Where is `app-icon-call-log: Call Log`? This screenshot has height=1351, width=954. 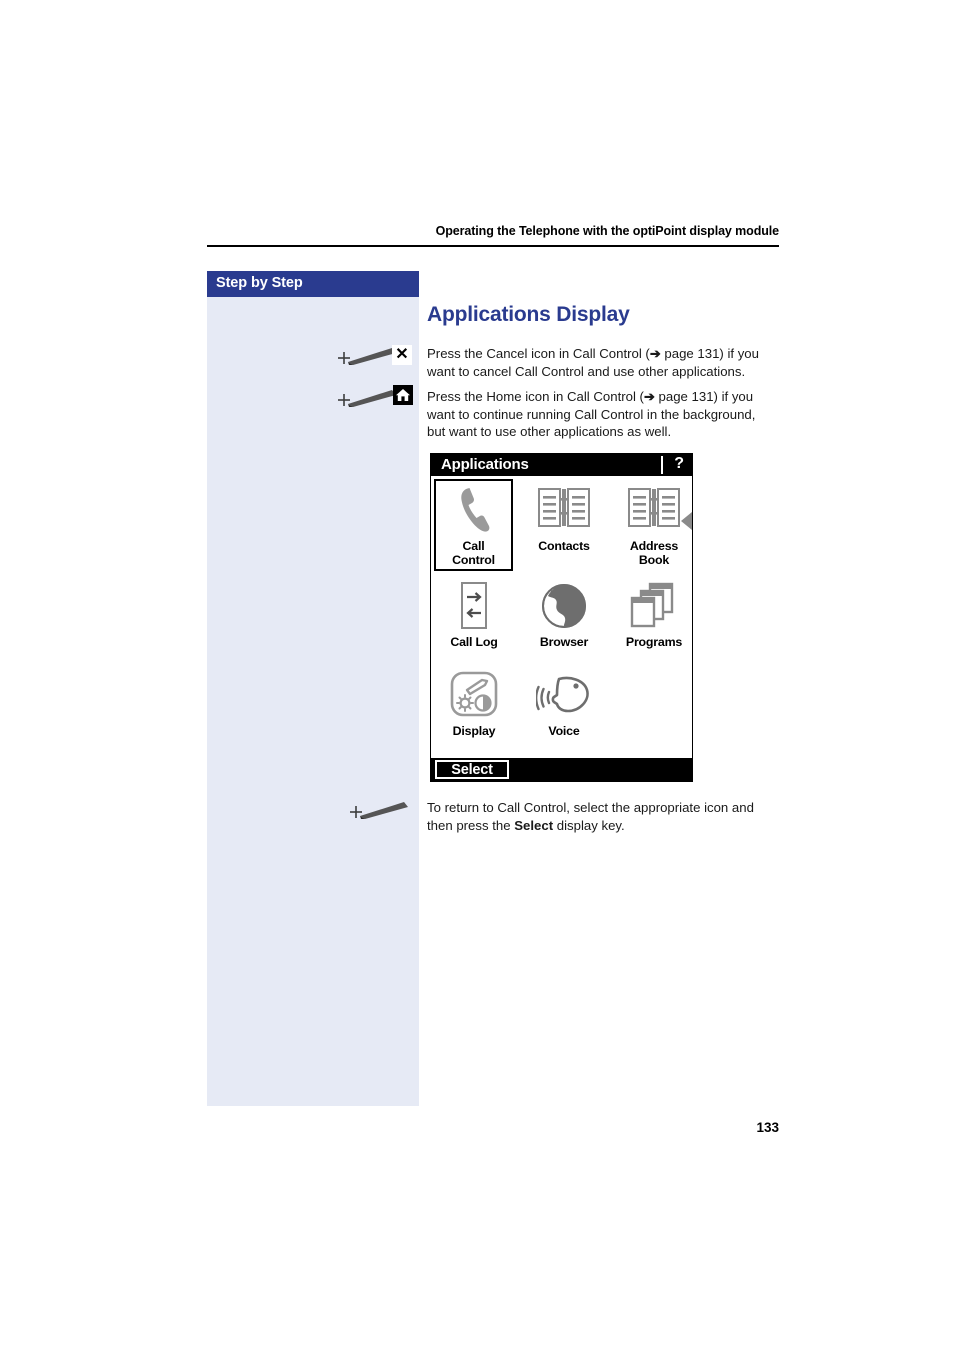 app-icon-call-log: Call Log is located at coordinates (474, 613).